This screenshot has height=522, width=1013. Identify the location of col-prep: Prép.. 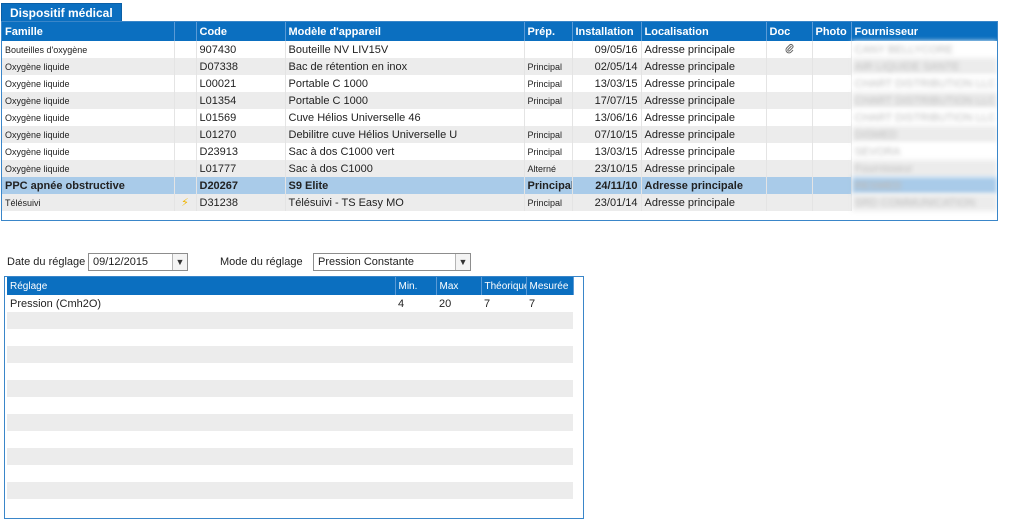
(548, 31).